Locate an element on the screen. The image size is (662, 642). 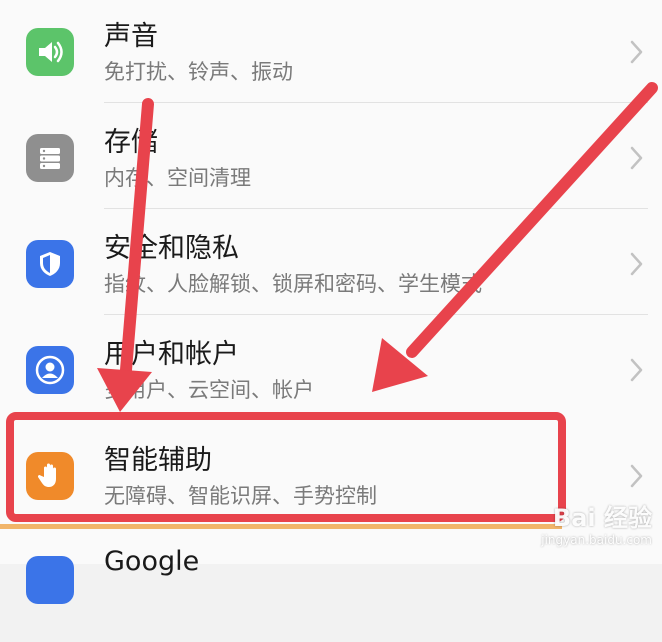
watermark-logo: Bai 经验 is located at coordinates (602, 518).